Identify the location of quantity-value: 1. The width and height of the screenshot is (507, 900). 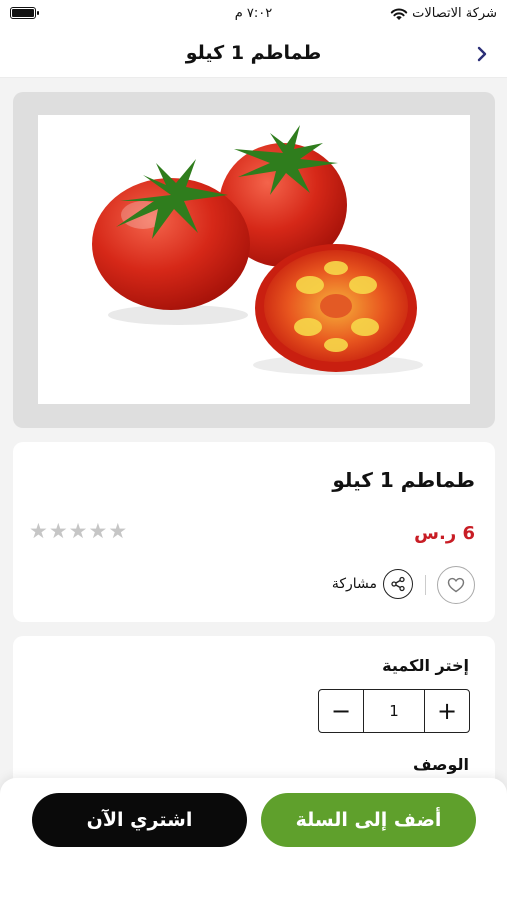
(394, 711).